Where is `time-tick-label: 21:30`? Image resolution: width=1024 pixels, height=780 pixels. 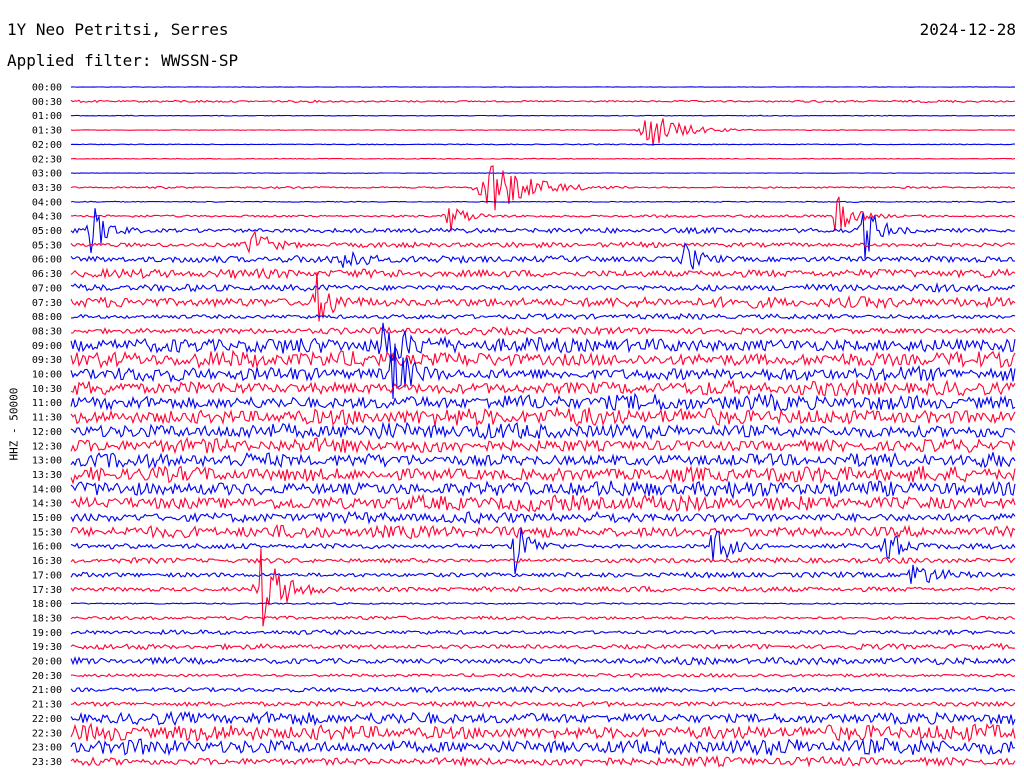
time-tick-label: 21:30 is located at coordinates (47, 705).